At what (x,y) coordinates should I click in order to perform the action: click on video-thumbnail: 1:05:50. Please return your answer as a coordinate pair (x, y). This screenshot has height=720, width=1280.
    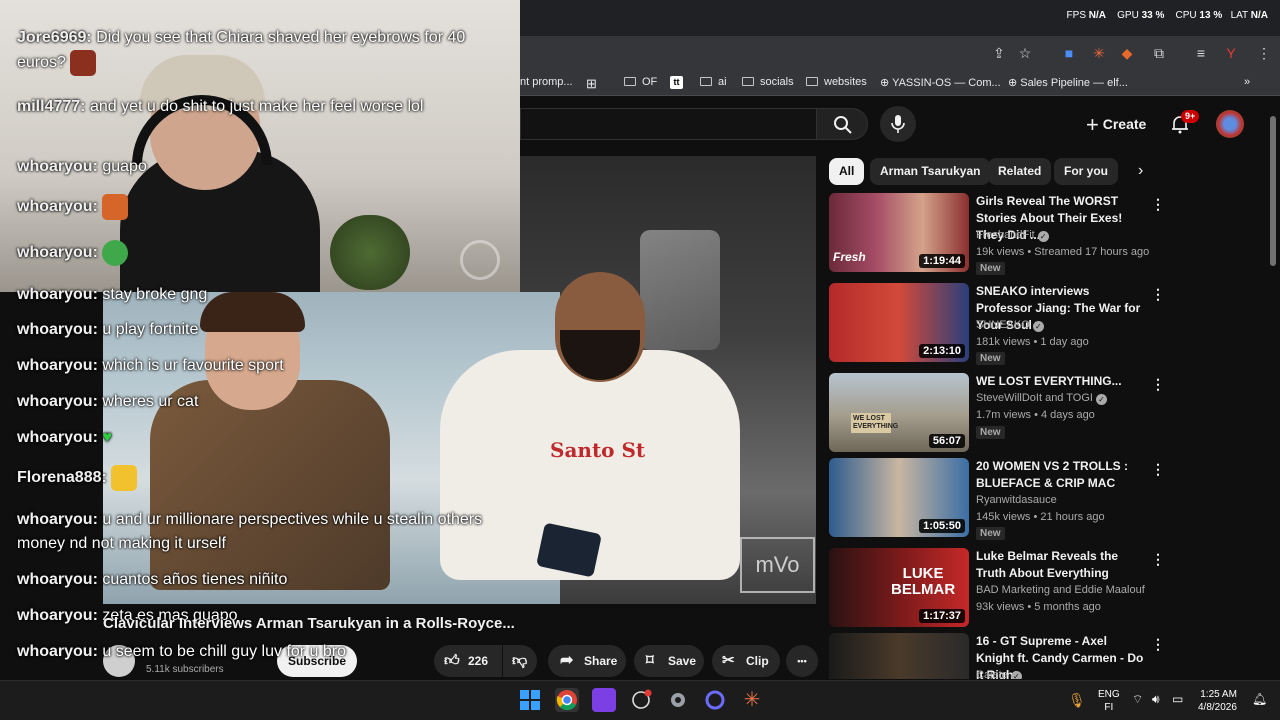
    Looking at the image, I should click on (899, 497).